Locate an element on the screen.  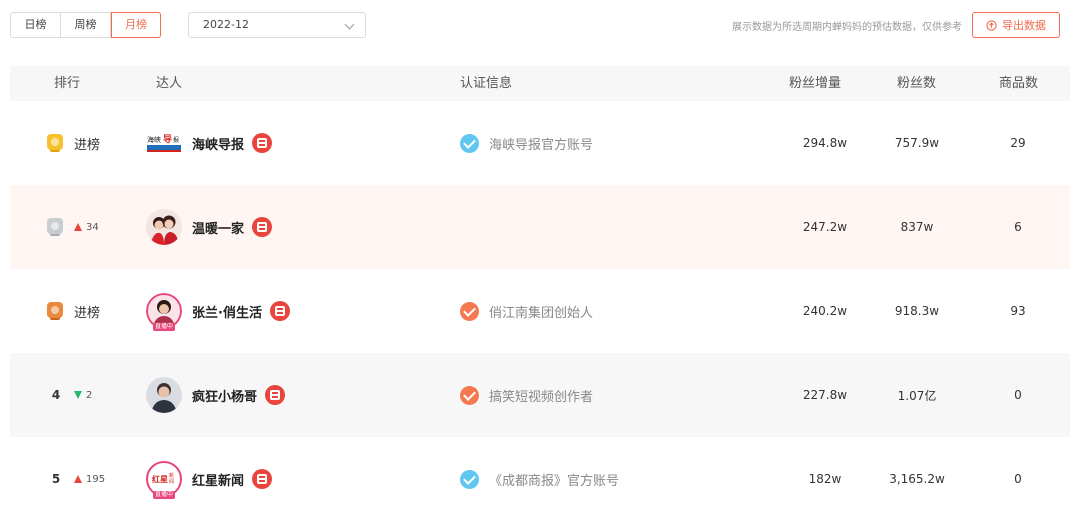
verify-cell: 海峡导报官方账号 is located at coordinates (526, 143).